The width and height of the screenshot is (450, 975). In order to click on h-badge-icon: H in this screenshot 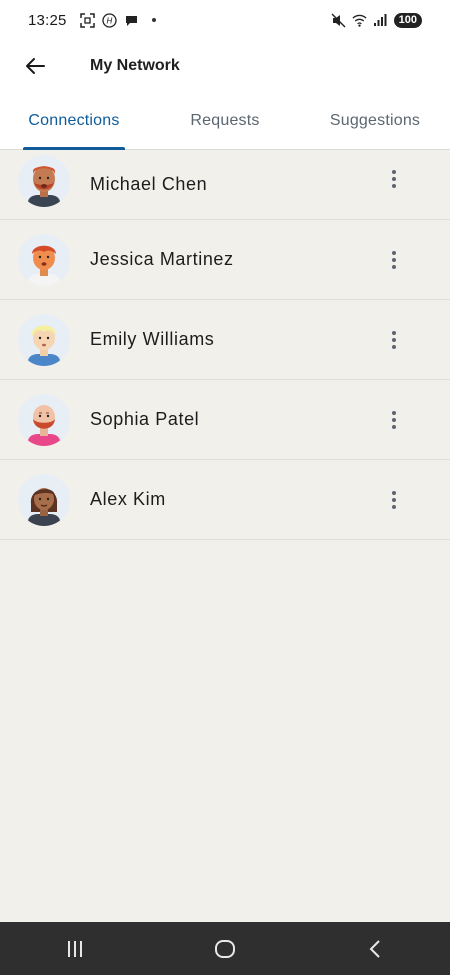, I will do `click(109, 20)`.